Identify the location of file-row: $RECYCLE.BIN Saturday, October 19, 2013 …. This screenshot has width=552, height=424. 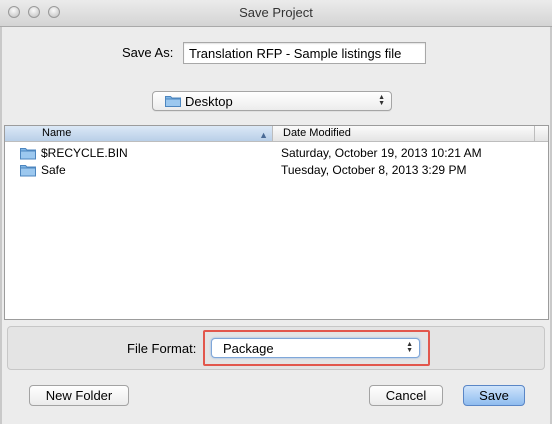
(276, 153).